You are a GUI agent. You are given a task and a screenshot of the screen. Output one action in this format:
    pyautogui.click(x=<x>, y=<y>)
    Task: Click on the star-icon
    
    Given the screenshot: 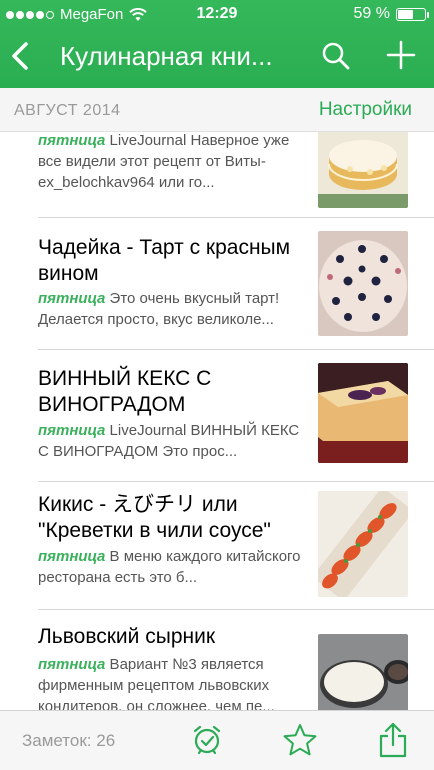 What is the action you would take?
    pyautogui.click(x=300, y=740)
    